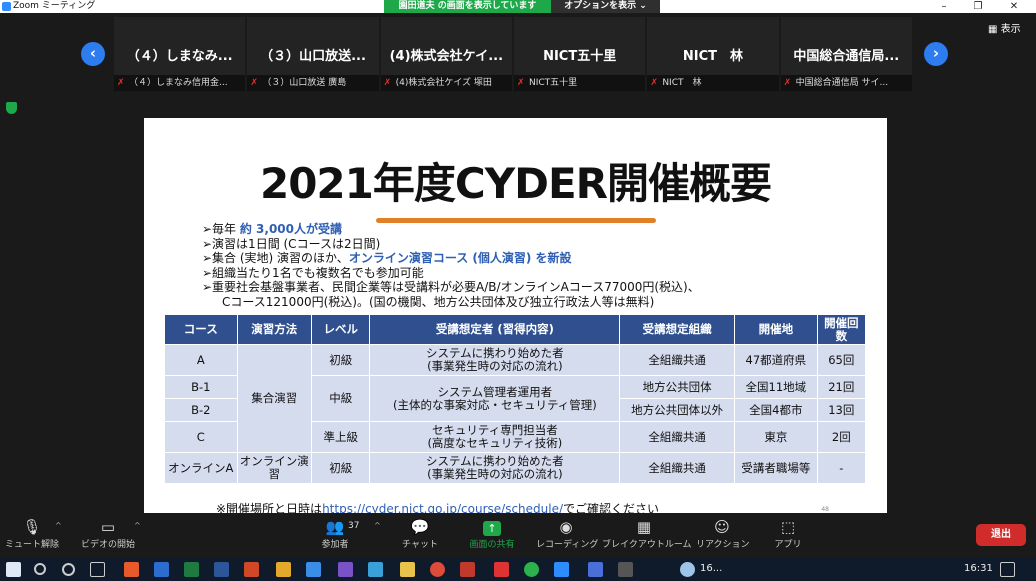  I want to click on participant-tile: （３）山口放送... ✗ （３）山口放送 廣島, so click(313, 54).